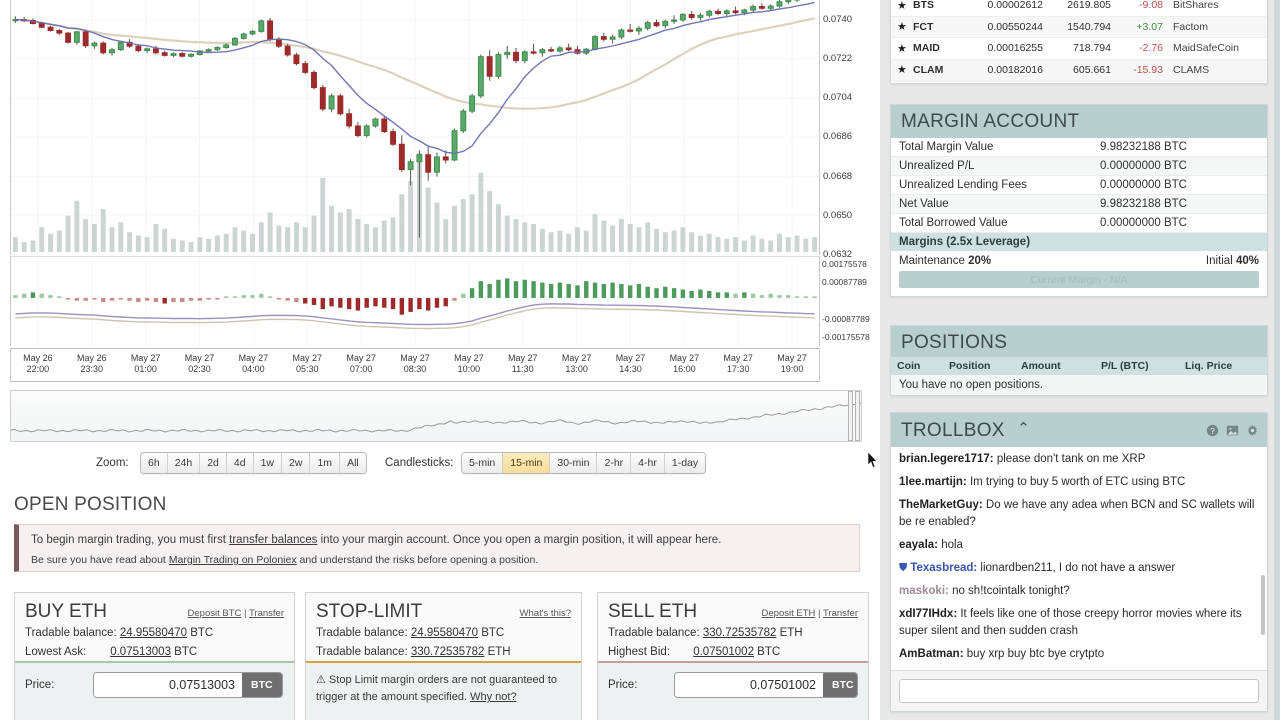  What do you see at coordinates (1015, 6) in the screenshot?
I see `market-price: 0.00002612` at bounding box center [1015, 6].